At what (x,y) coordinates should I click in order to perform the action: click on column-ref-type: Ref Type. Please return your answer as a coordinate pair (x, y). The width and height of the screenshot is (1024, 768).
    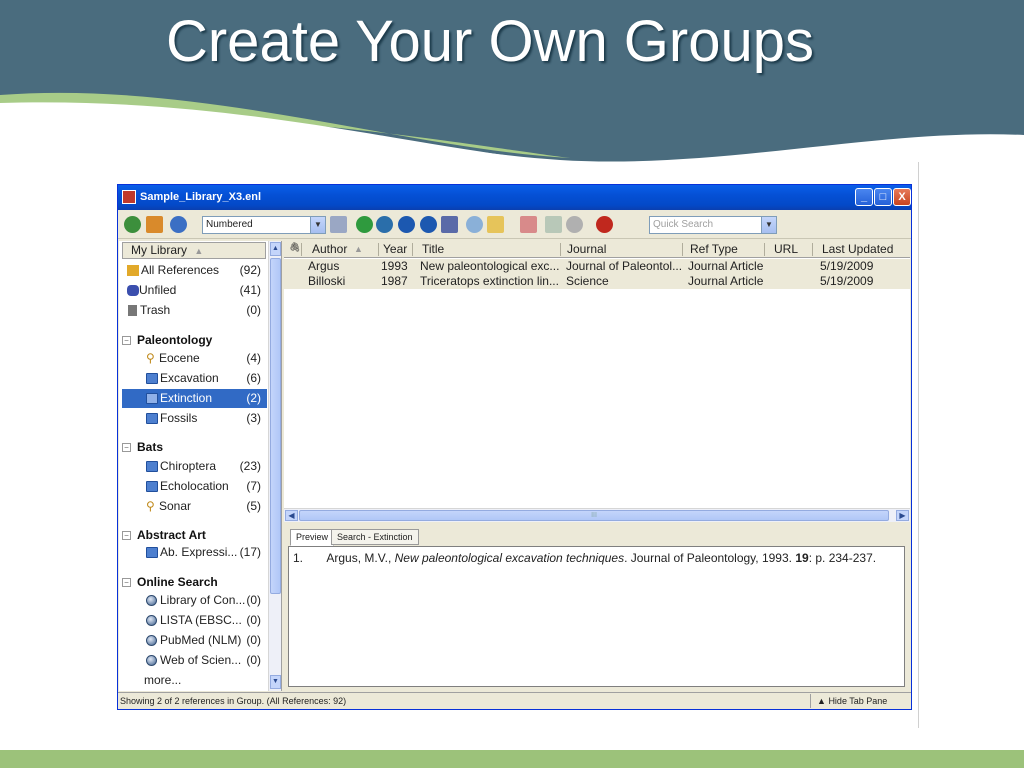
    Looking at the image, I should click on (714, 249).